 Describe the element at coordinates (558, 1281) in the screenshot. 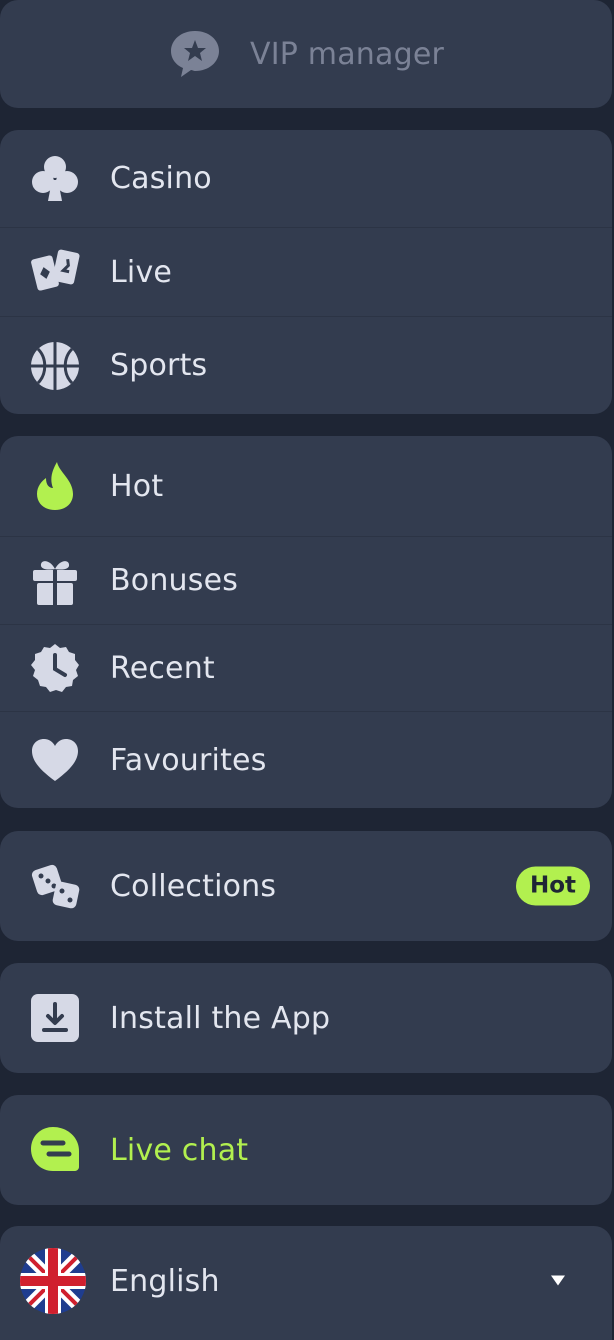

I see `chevron-down-icon` at that location.